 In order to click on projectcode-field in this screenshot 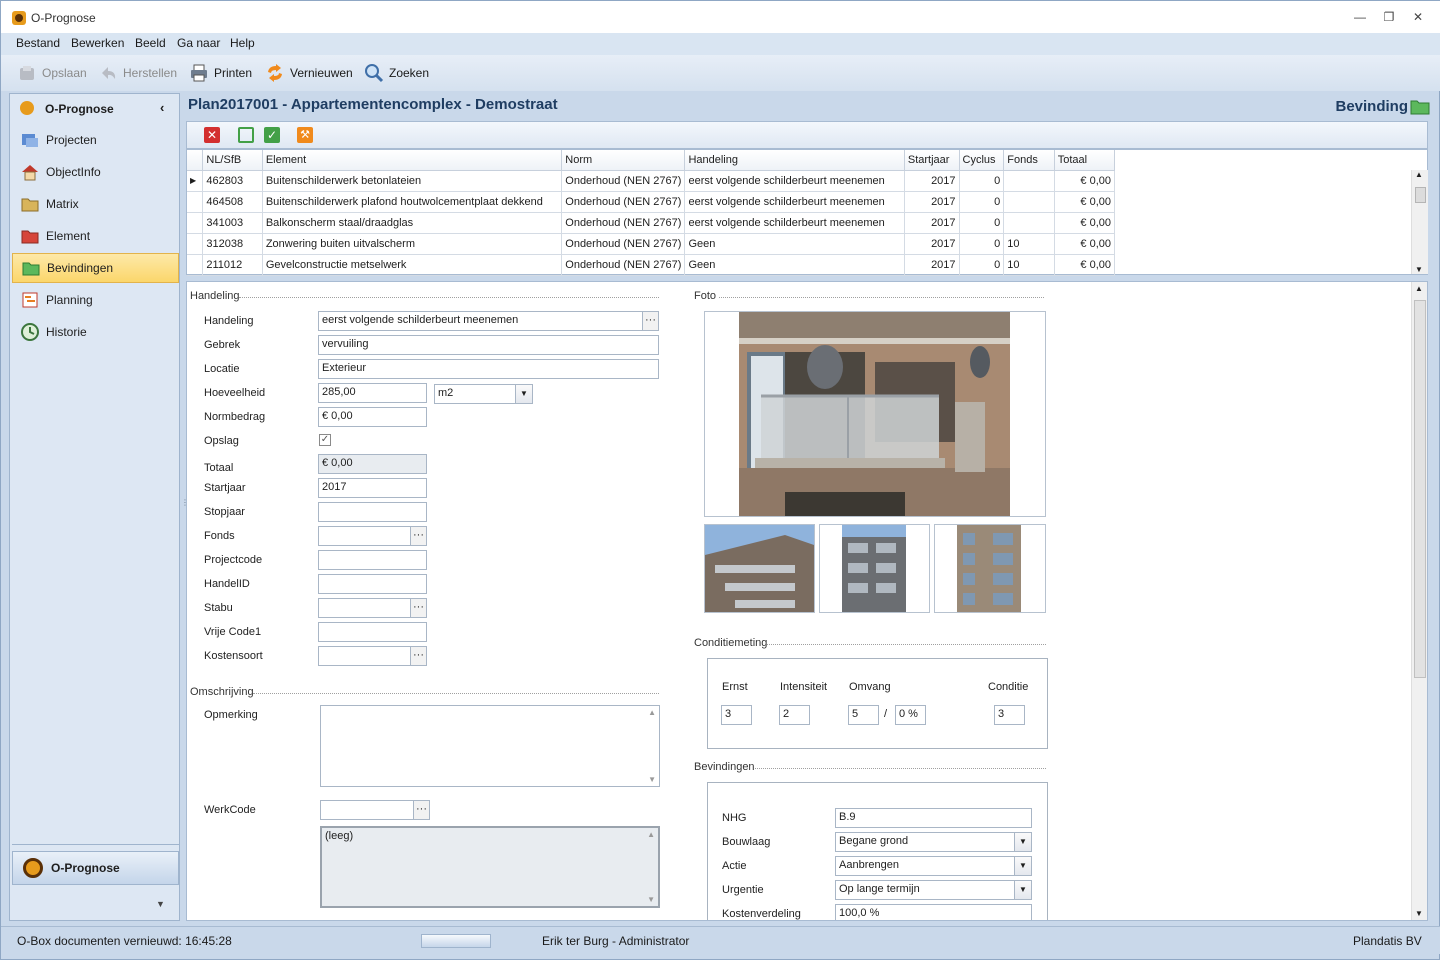, I will do `click(372, 560)`.